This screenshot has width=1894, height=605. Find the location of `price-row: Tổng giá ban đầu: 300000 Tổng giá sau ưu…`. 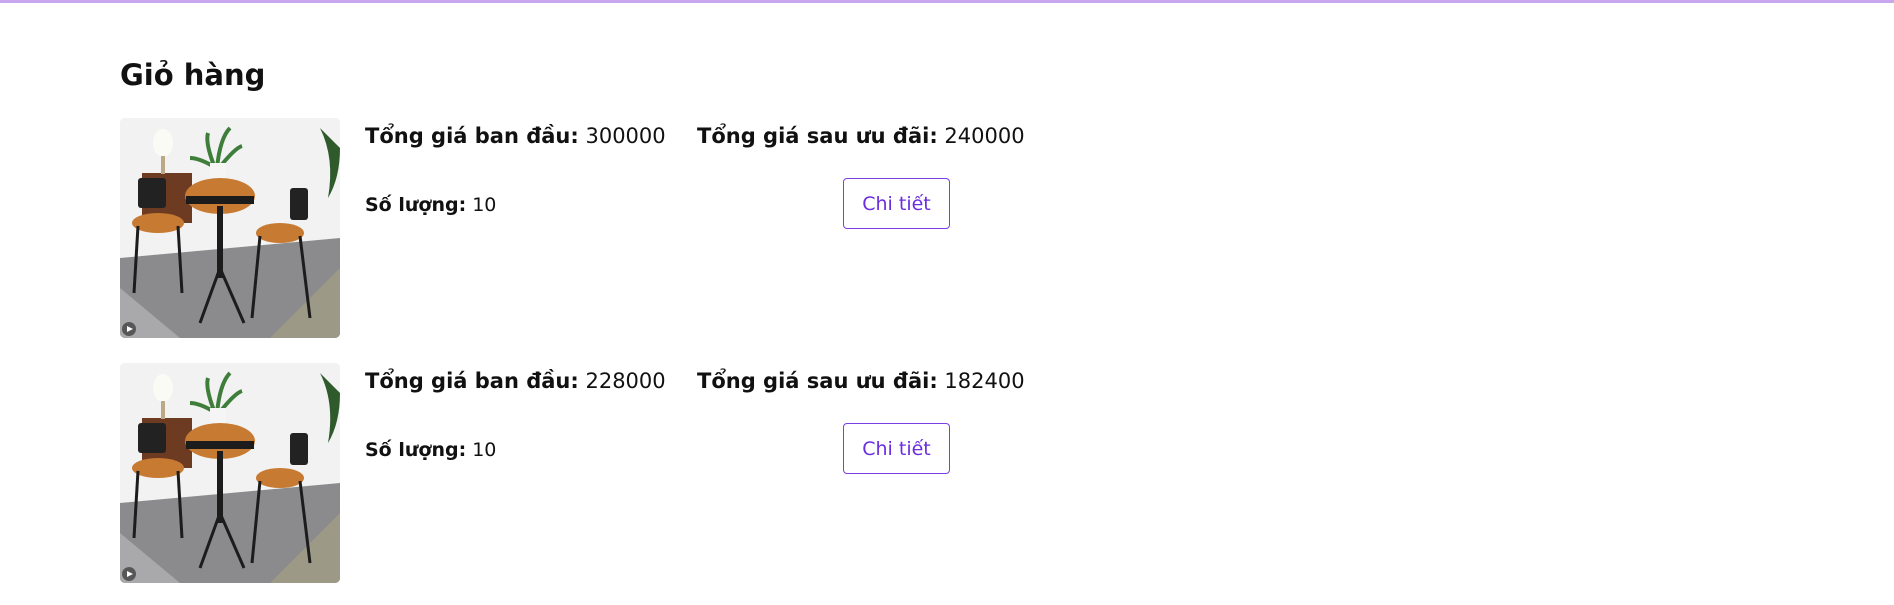

price-row: Tổng giá ban đầu: 300000 Tổng giá sau ưu… is located at coordinates (695, 136).